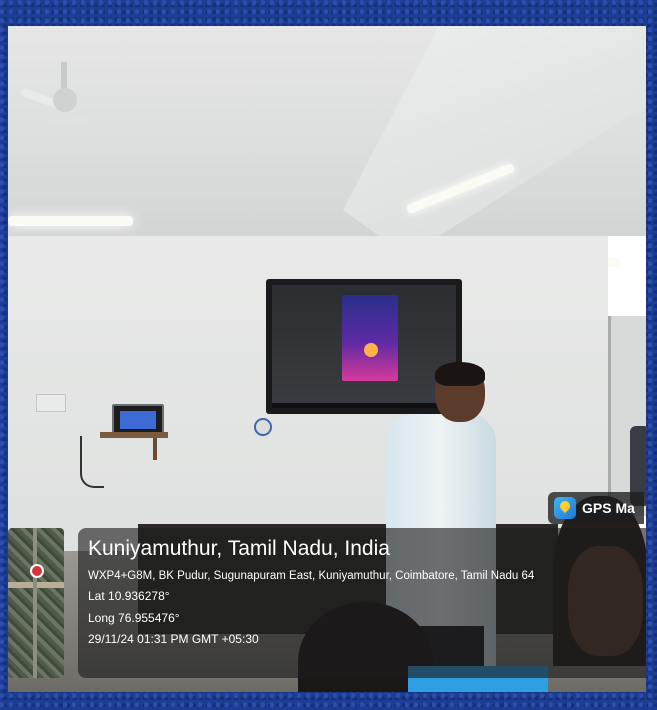 This screenshot has height=710, width=657. What do you see at coordinates (155, 449) in the screenshot?
I see `shelf-bracket` at bounding box center [155, 449].